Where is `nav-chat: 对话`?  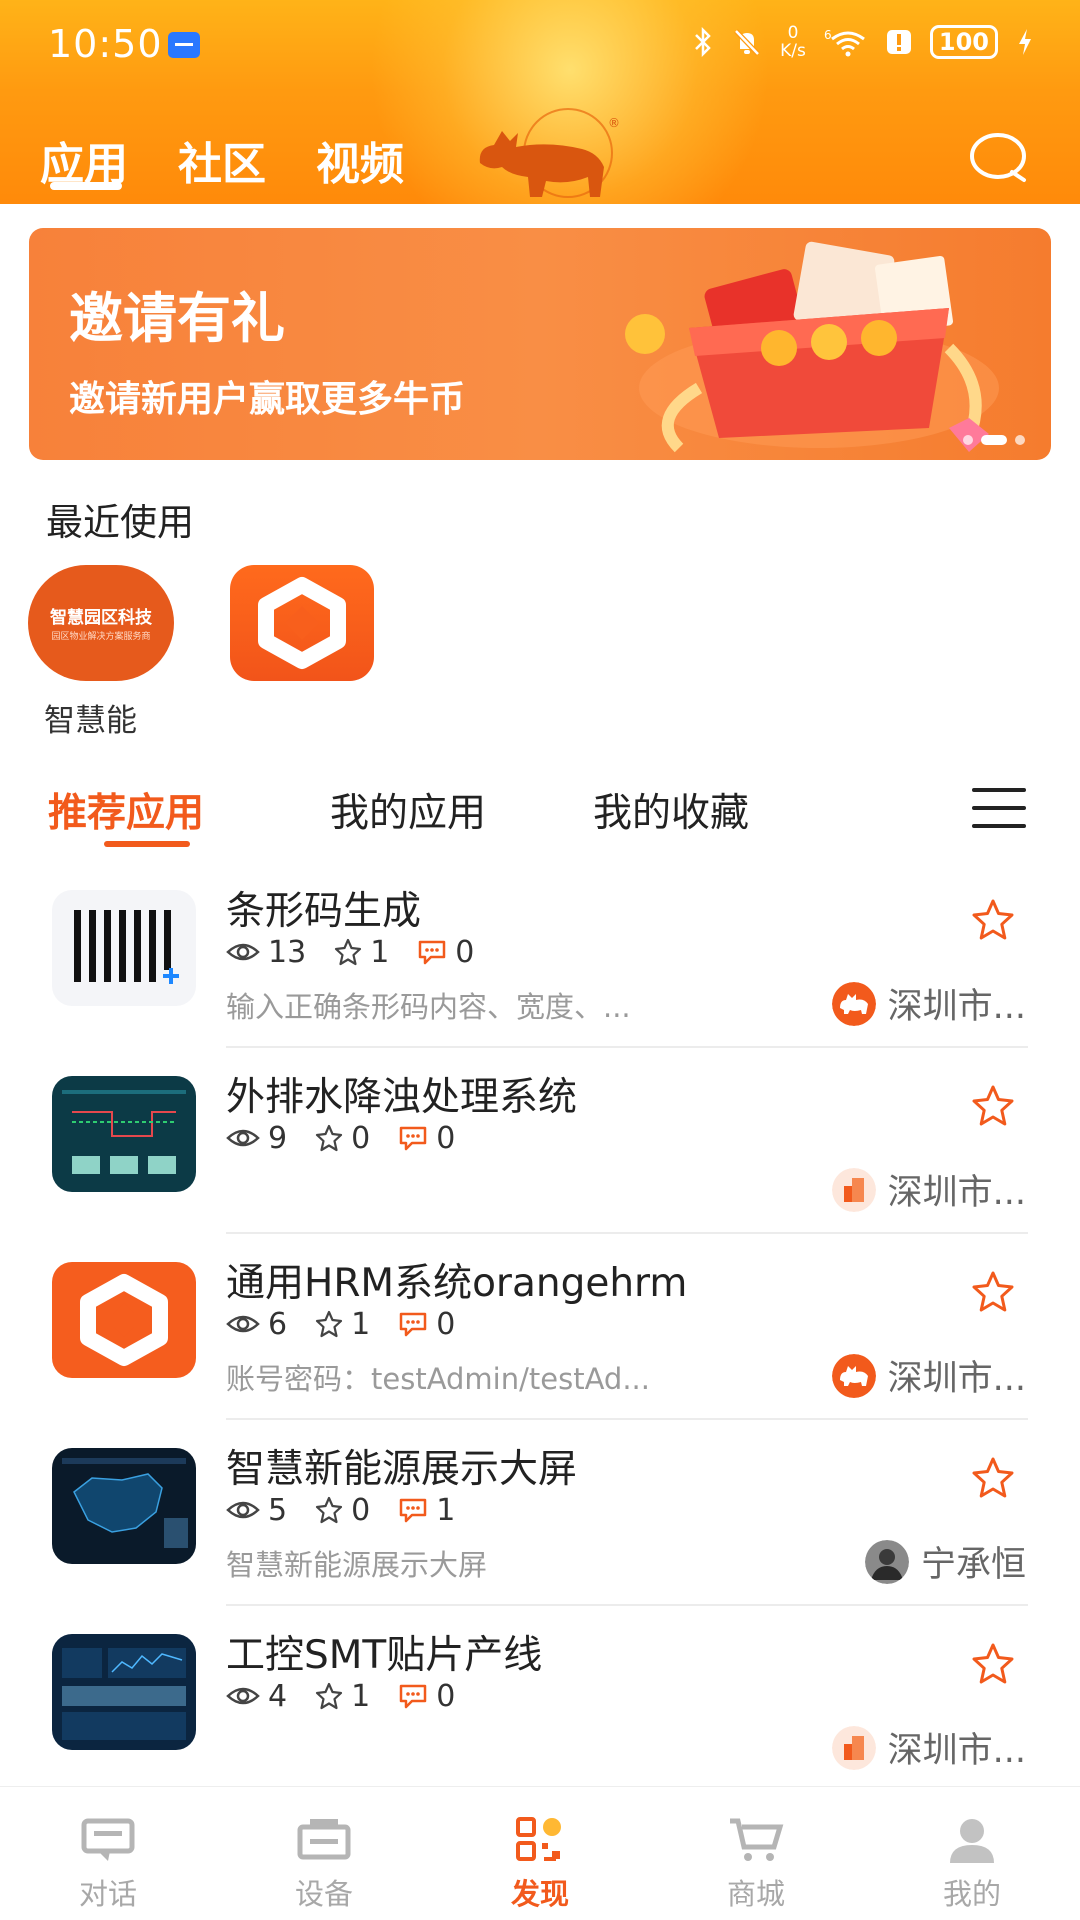 nav-chat: 对话 is located at coordinates (108, 1853).